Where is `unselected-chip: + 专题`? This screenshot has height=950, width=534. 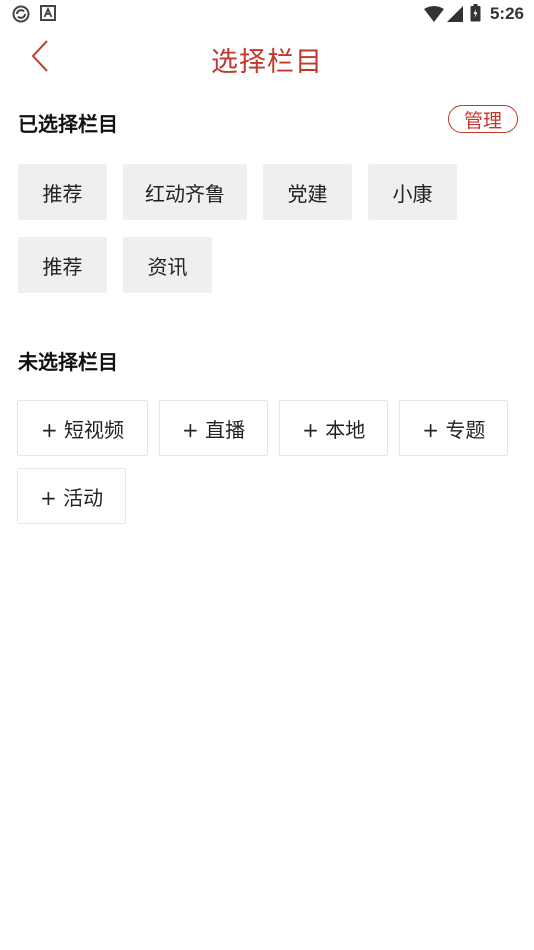 unselected-chip: + 专题 is located at coordinates (454, 428).